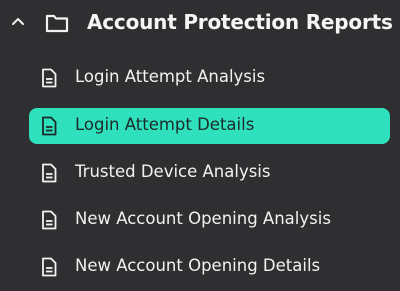 The image size is (400, 291). I want to click on nav-item-login-attempt-analysis: Login Attempt Analysis, so click(209, 78).